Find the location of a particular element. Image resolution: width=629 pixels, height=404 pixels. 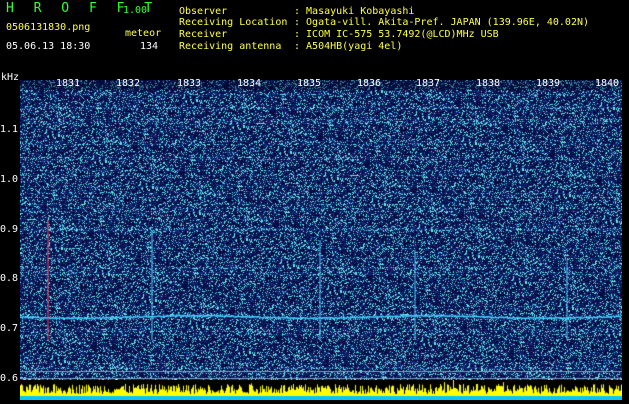

y-tick-label: 1.0 is located at coordinates (9, 179).